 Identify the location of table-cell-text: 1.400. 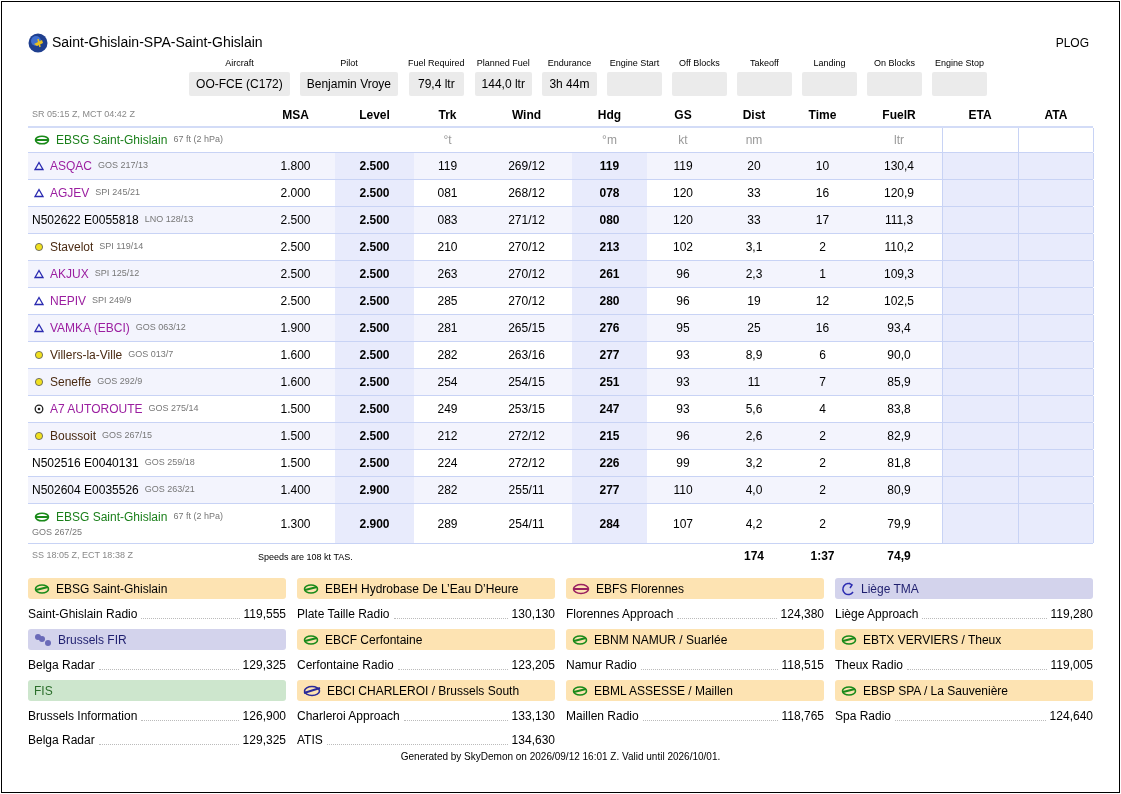
(295, 490).